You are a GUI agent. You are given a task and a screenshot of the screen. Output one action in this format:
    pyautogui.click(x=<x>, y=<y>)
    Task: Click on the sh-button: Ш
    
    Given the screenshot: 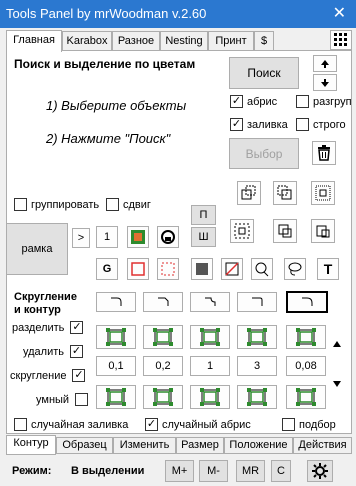 What is the action you would take?
    pyautogui.click(x=203, y=237)
    